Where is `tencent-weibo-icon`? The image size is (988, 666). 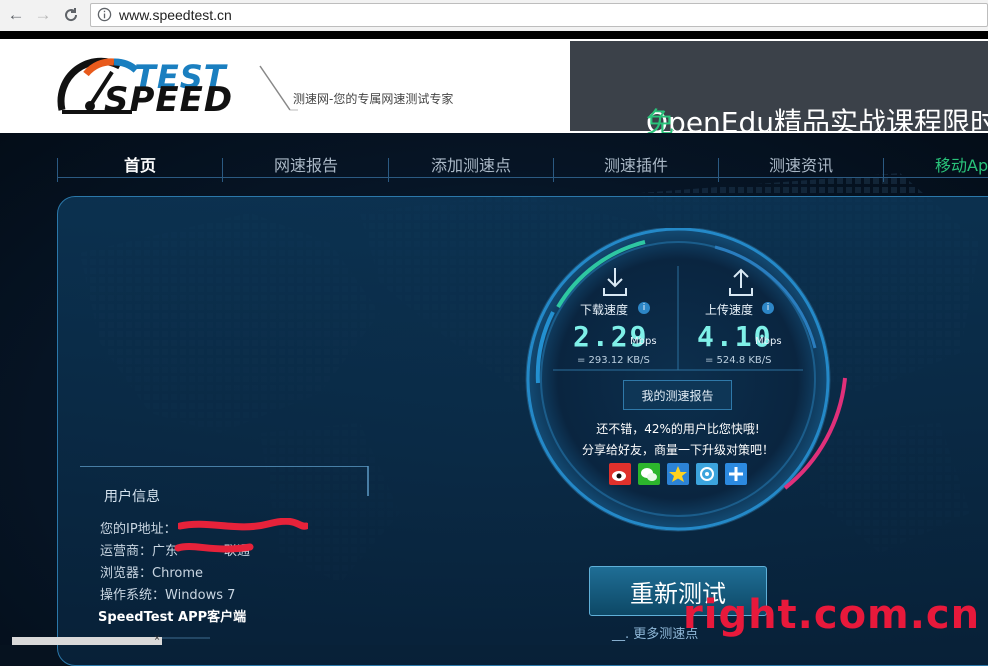 tencent-weibo-icon is located at coordinates (707, 474).